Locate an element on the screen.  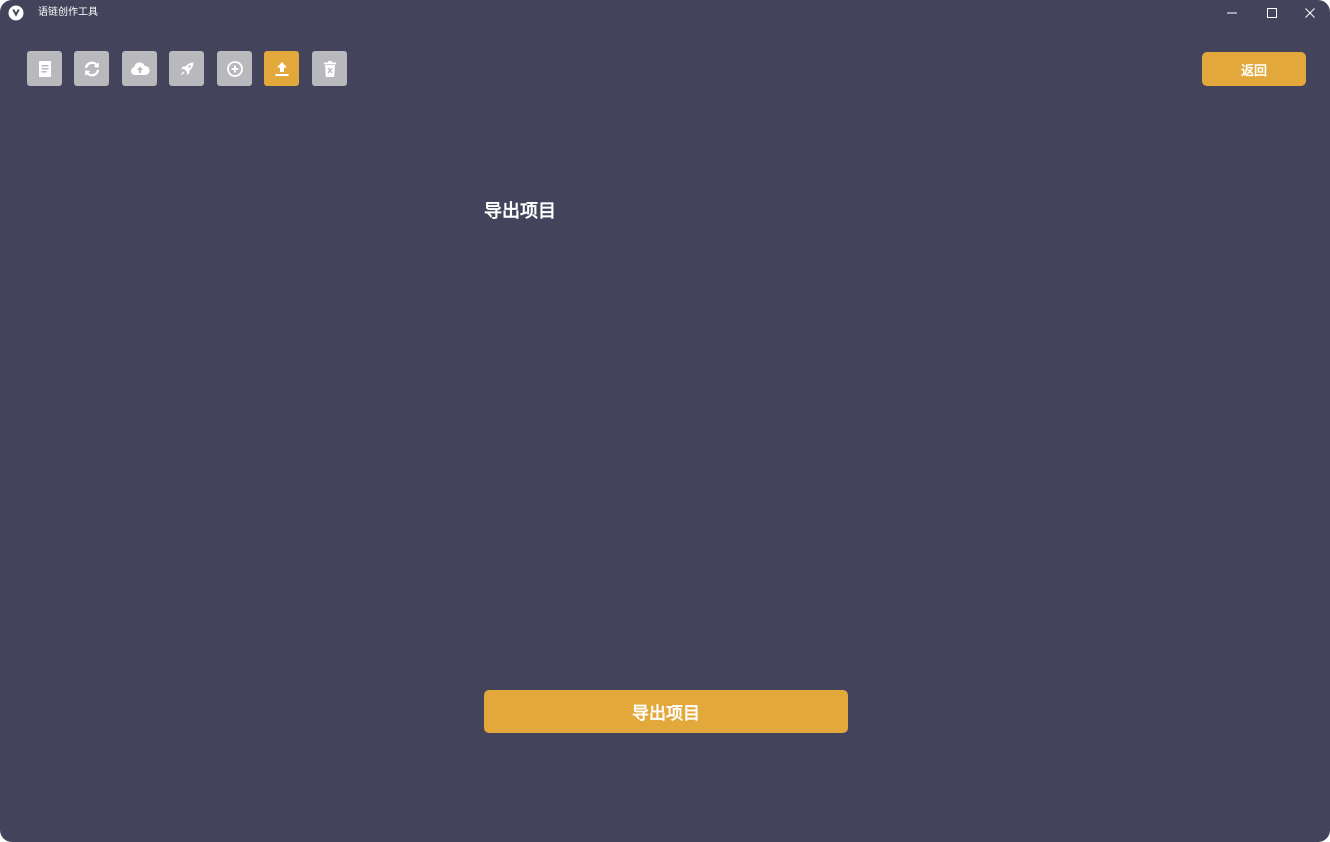
document-button is located at coordinates (44, 68).